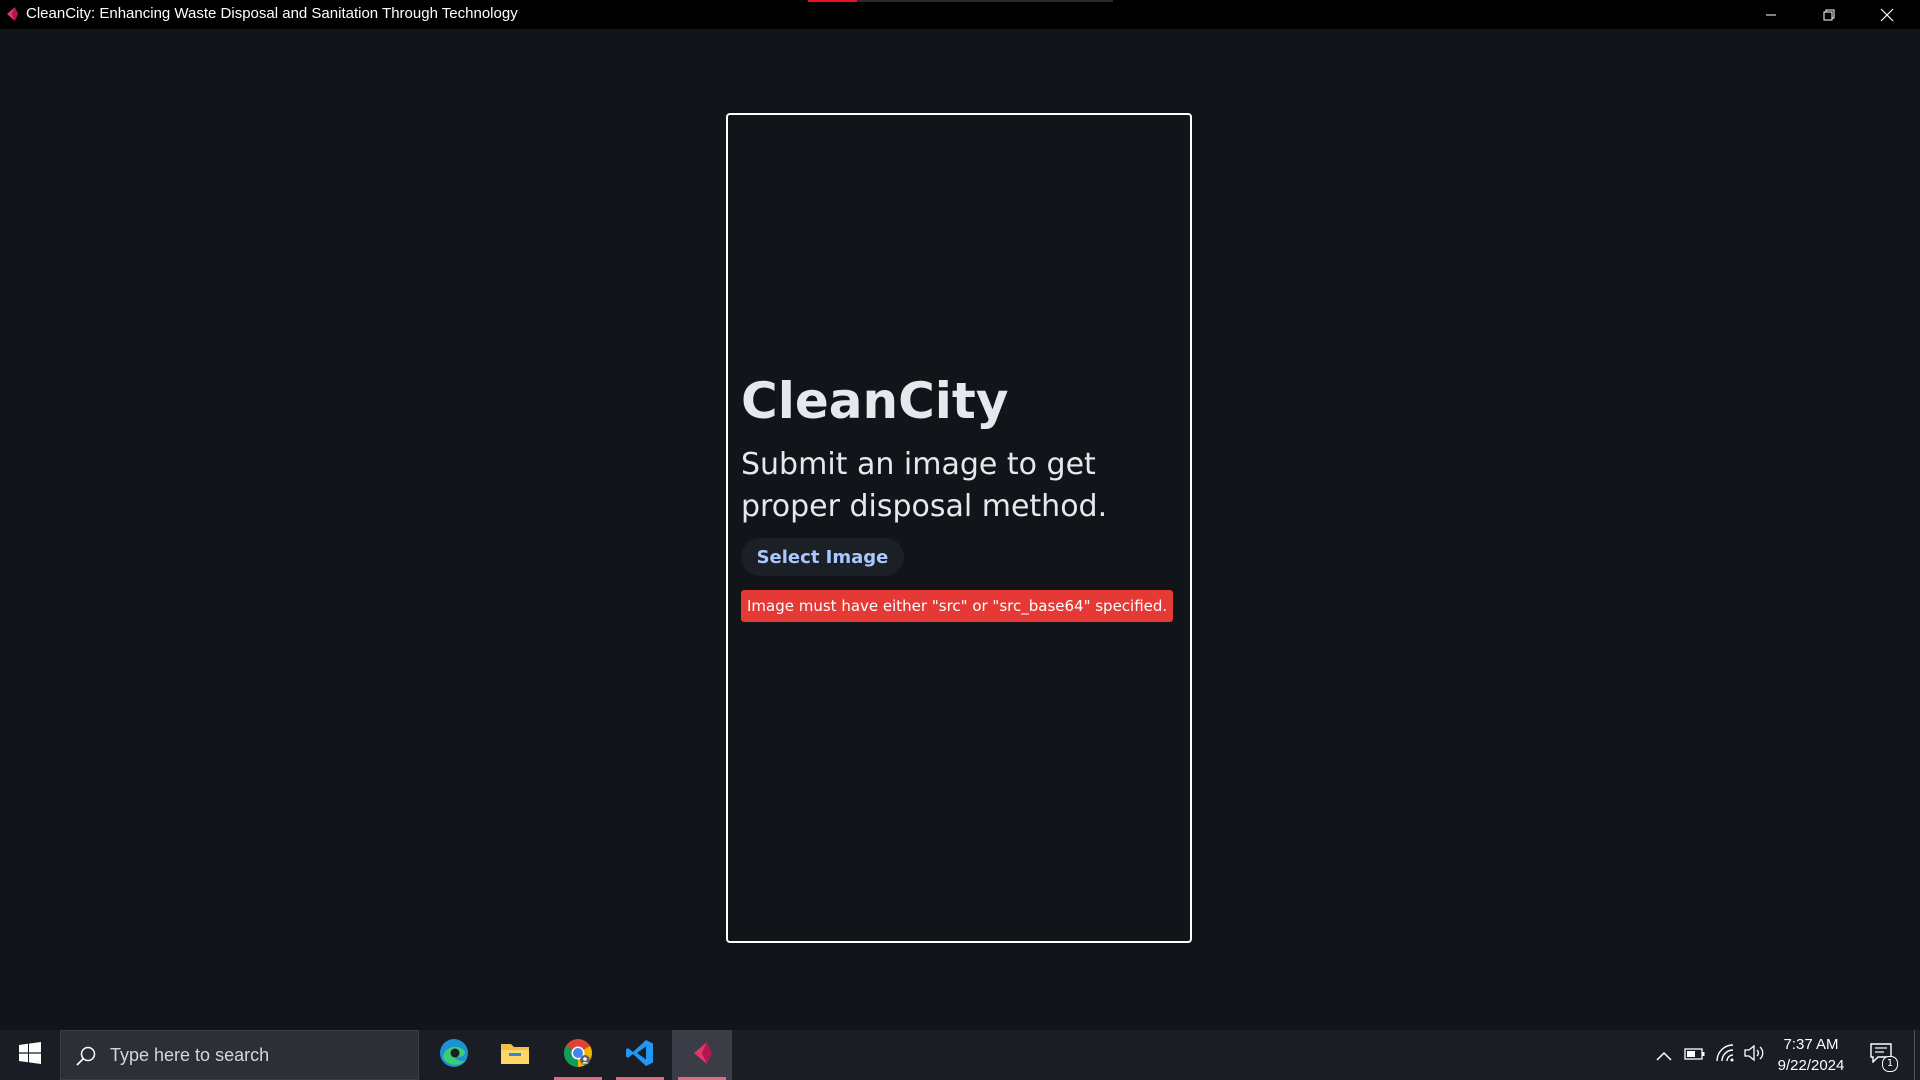 The image size is (1920, 1080). Describe the element at coordinates (1890, 1064) in the screenshot. I see `notification-count-badge: 1` at that location.